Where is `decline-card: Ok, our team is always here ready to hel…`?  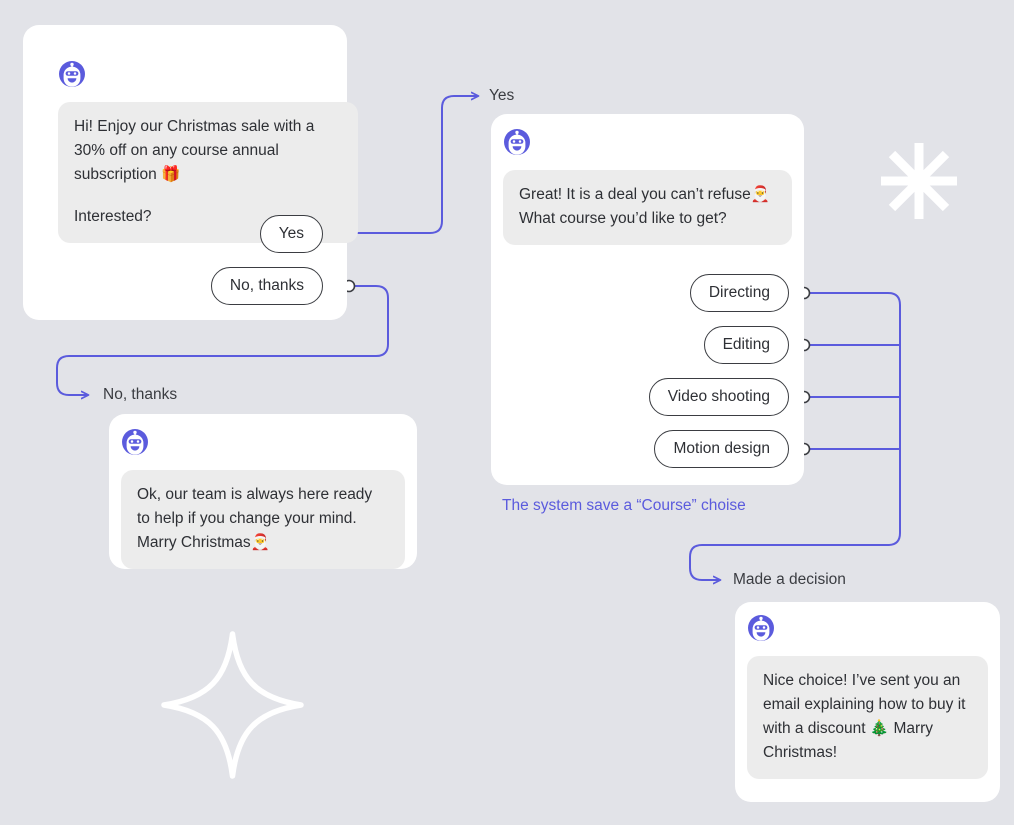
decline-card: Ok, our team is always here ready to hel… is located at coordinates (263, 491).